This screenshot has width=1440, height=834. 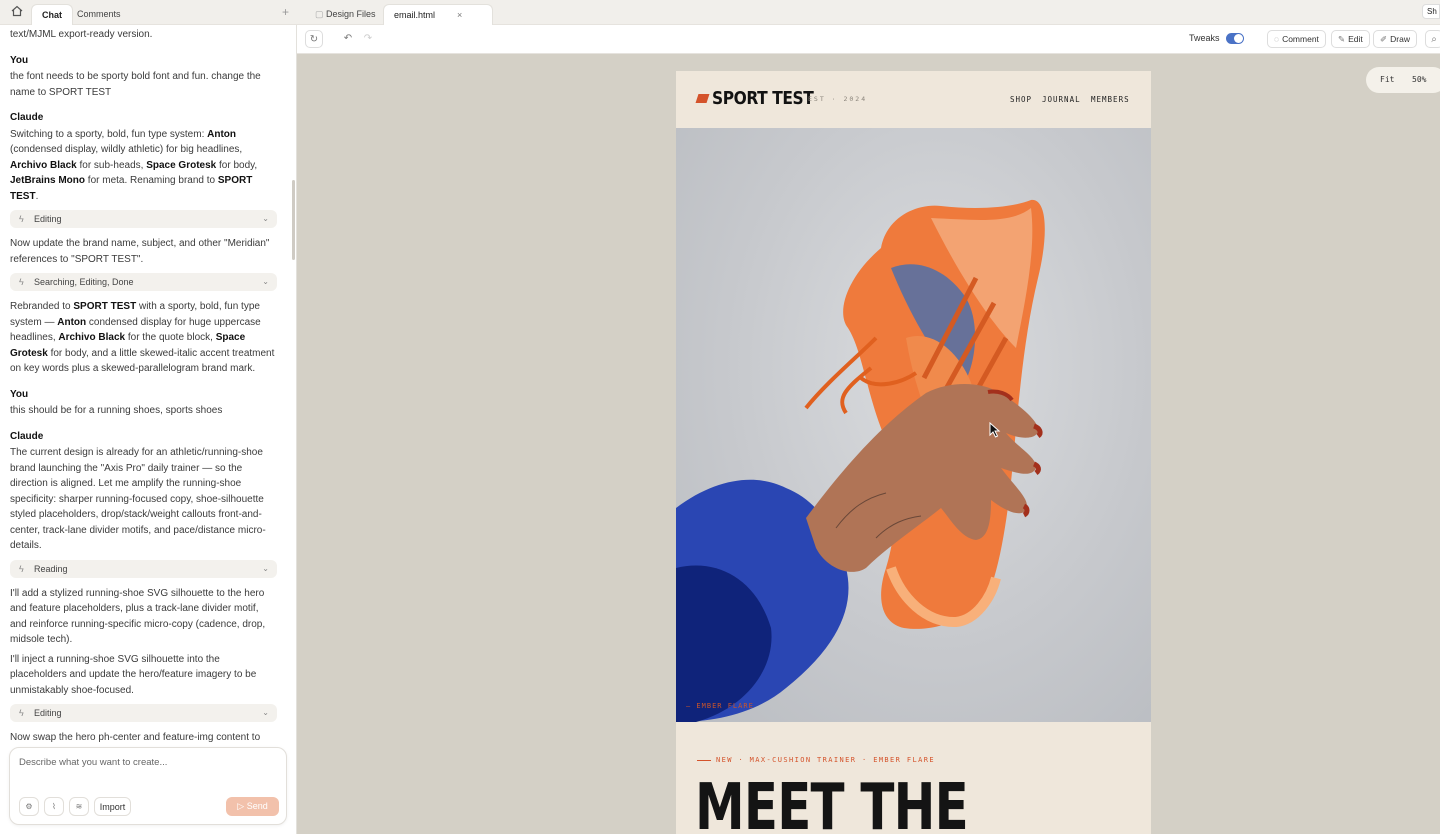 I want to click on voice-icon: ≋, so click(x=79, y=806).